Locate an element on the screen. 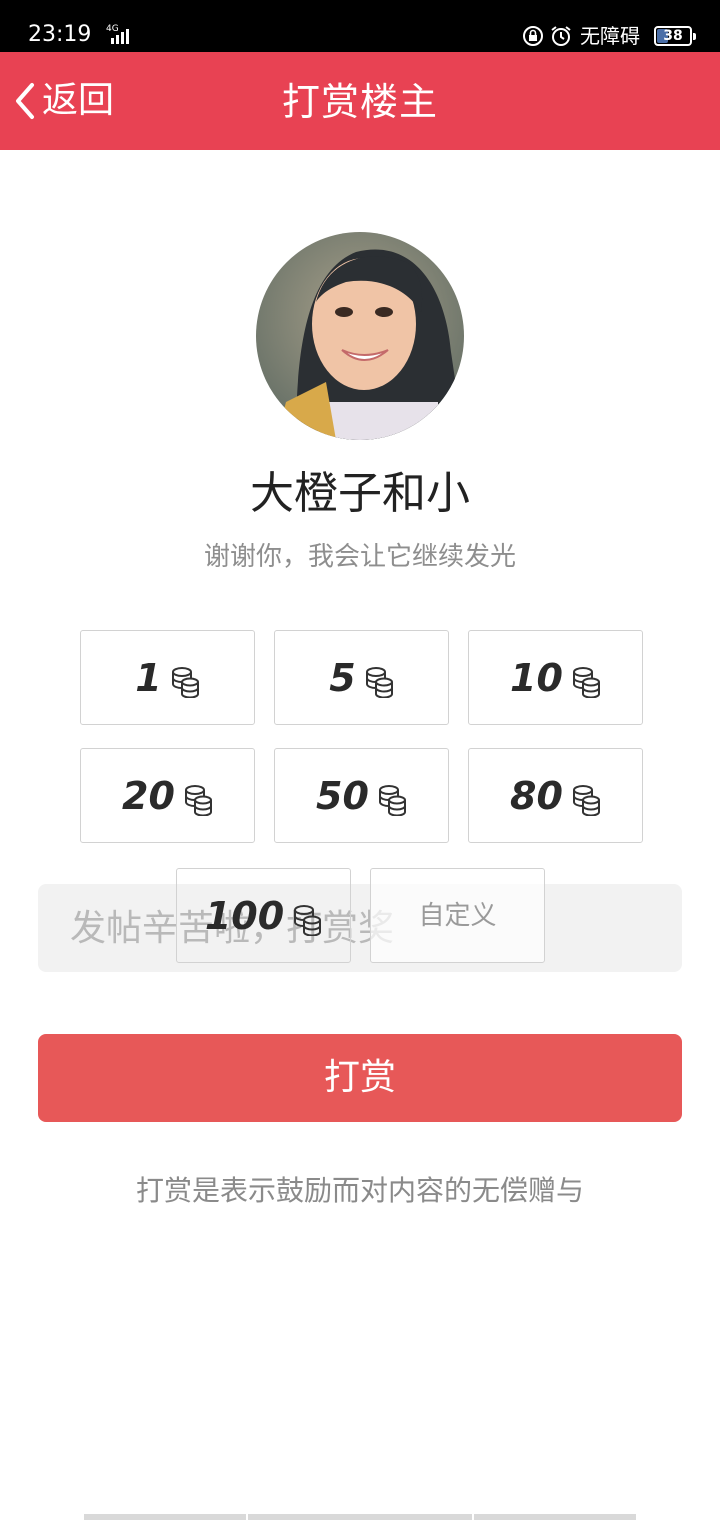 The height and width of the screenshot is (1520, 720). amount-option-custom: 自定义 is located at coordinates (457, 915).